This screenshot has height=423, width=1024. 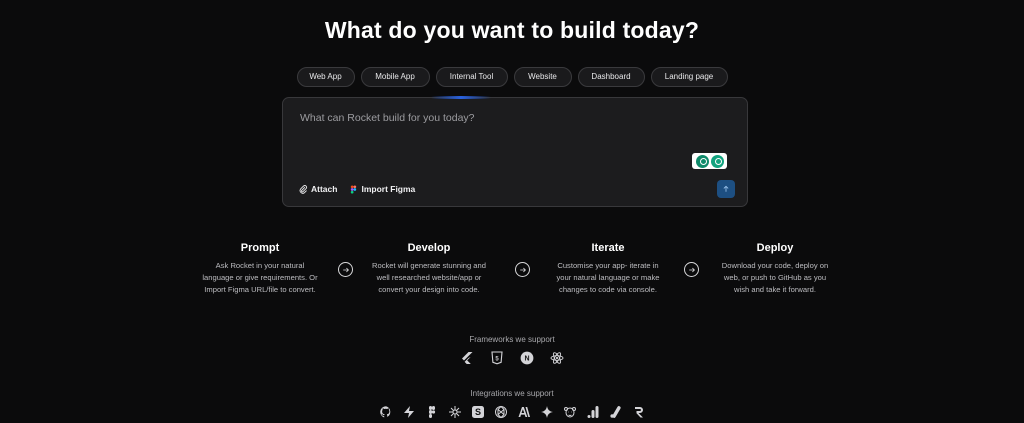 What do you see at coordinates (608, 248) in the screenshot?
I see `step-title: Iterate` at bounding box center [608, 248].